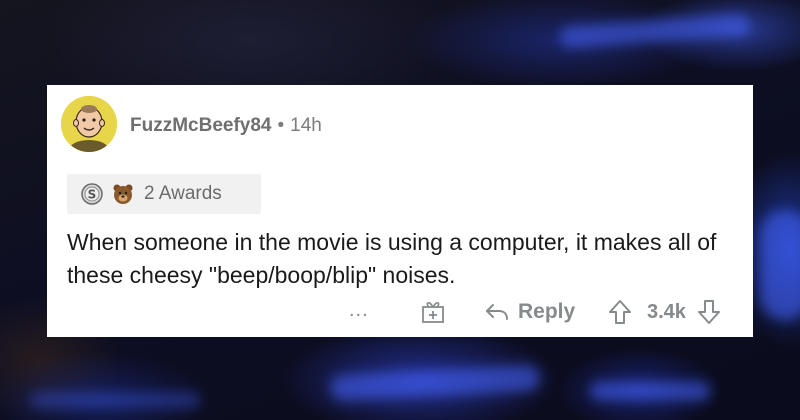 This screenshot has height=420, width=800. I want to click on reply-label: Reply, so click(547, 311).